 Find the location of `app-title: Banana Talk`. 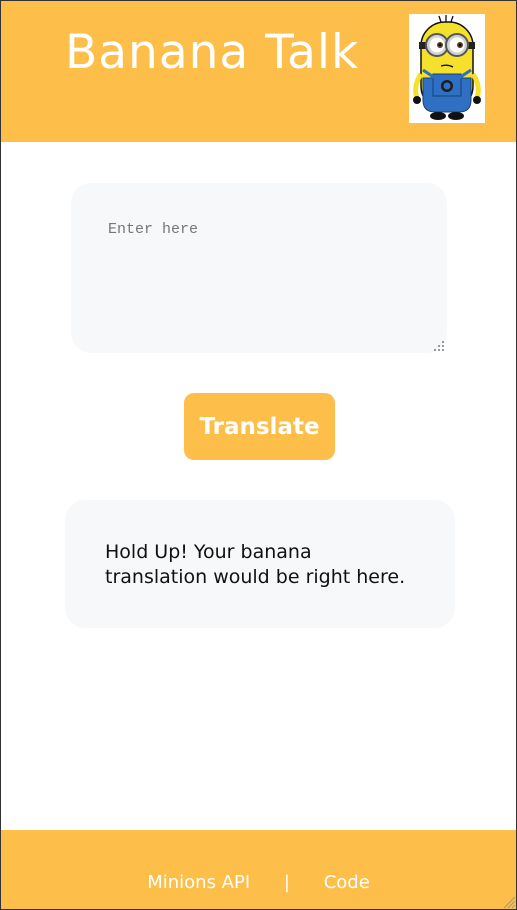

app-title: Banana Talk is located at coordinates (212, 52).